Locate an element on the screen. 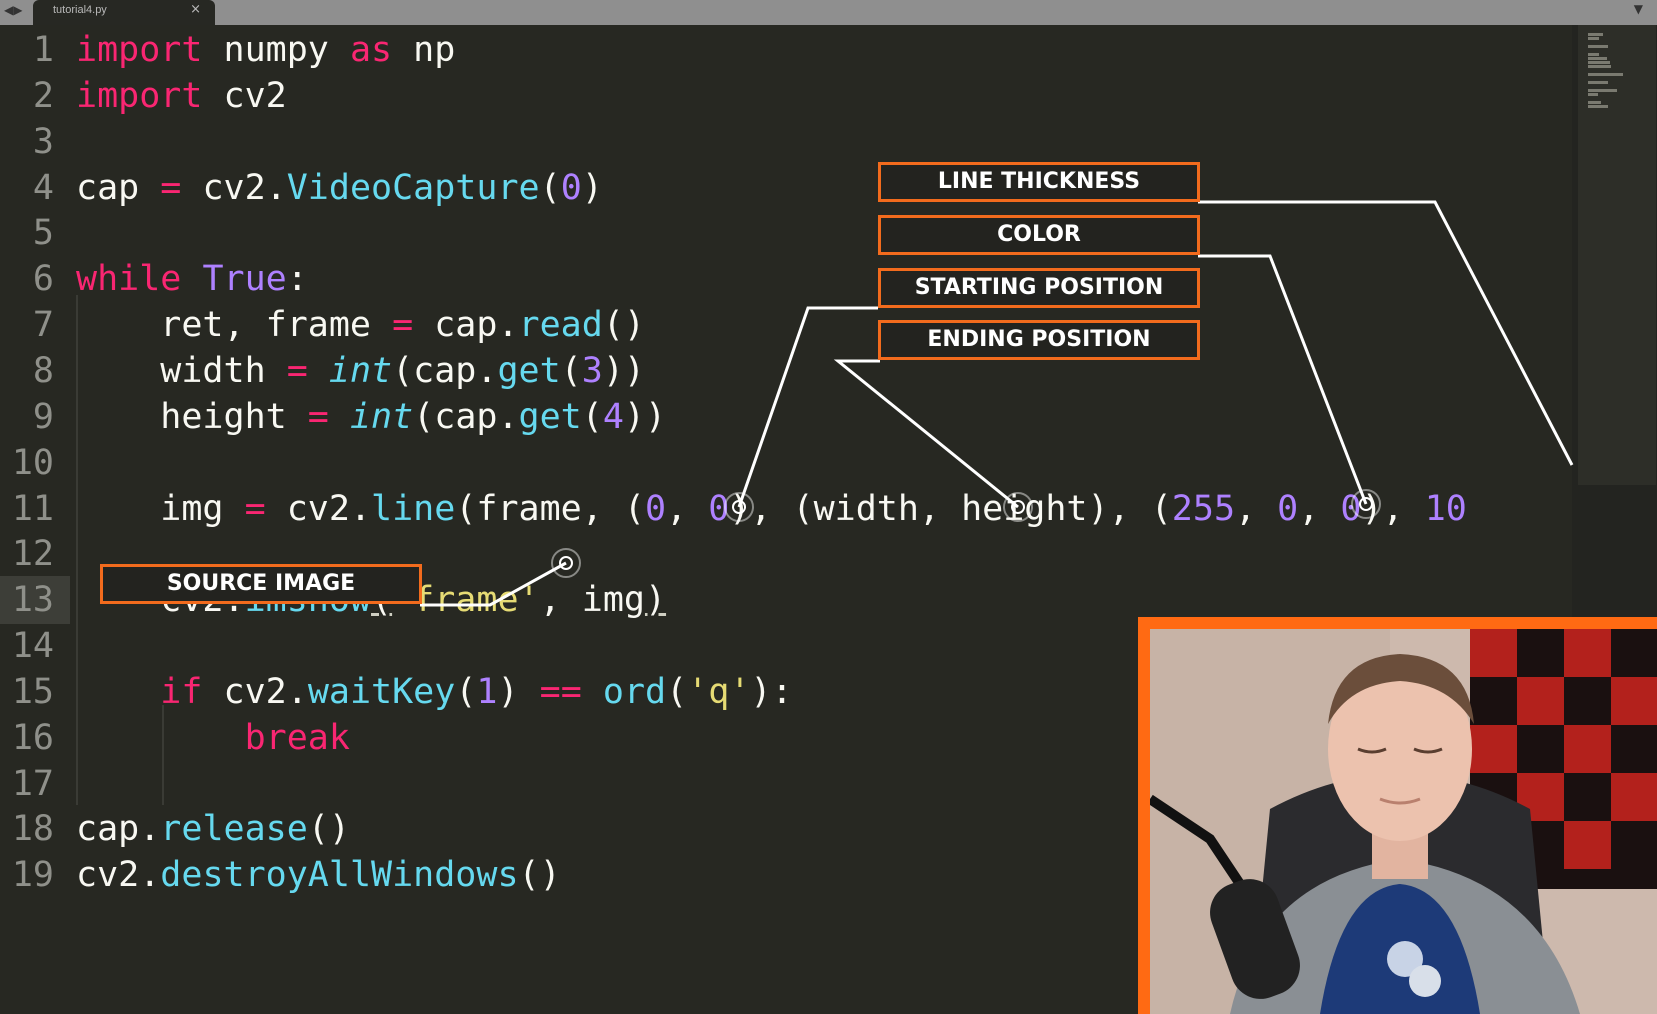 This screenshot has width=1657, height=1014. webcam-video is located at coordinates (1403, 821).